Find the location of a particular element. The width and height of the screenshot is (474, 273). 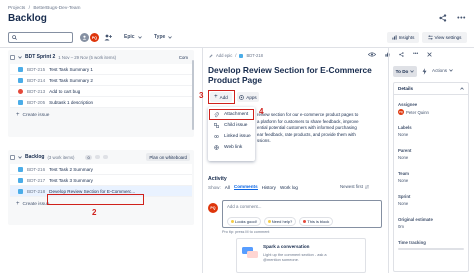

add-people-icon is located at coordinates (108, 37).